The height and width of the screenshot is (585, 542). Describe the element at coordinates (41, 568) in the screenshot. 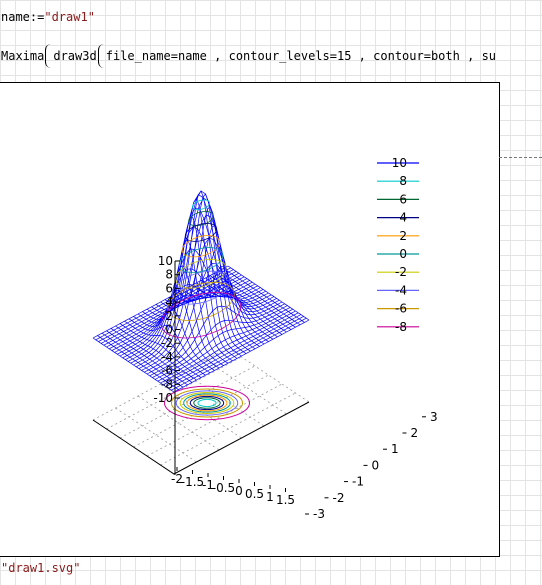

I see `result-output: "draw1.svg"` at that location.